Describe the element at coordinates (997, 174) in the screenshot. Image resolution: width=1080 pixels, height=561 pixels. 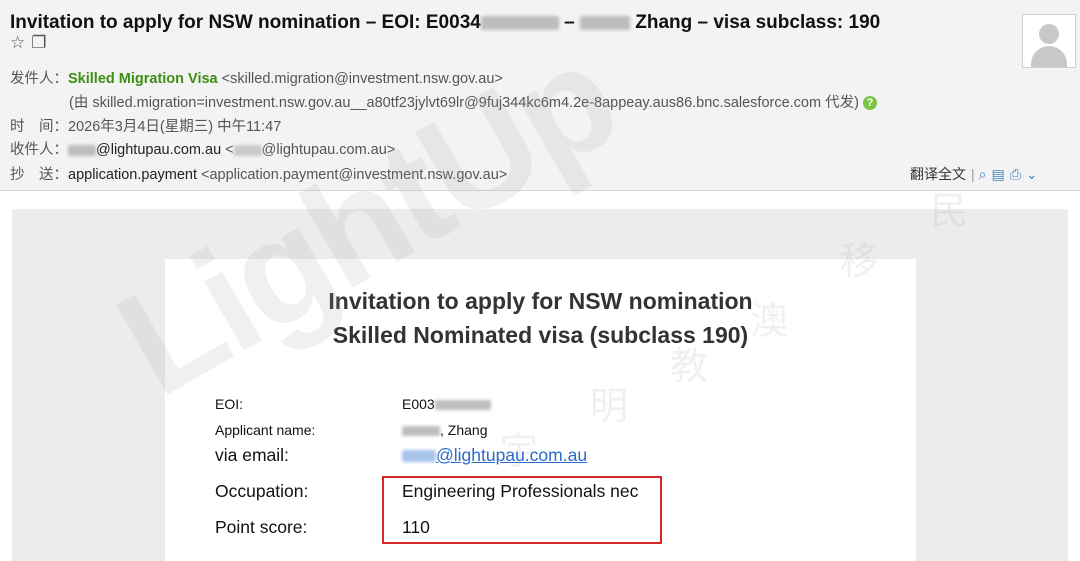
I see `note-icon: ▤` at that location.